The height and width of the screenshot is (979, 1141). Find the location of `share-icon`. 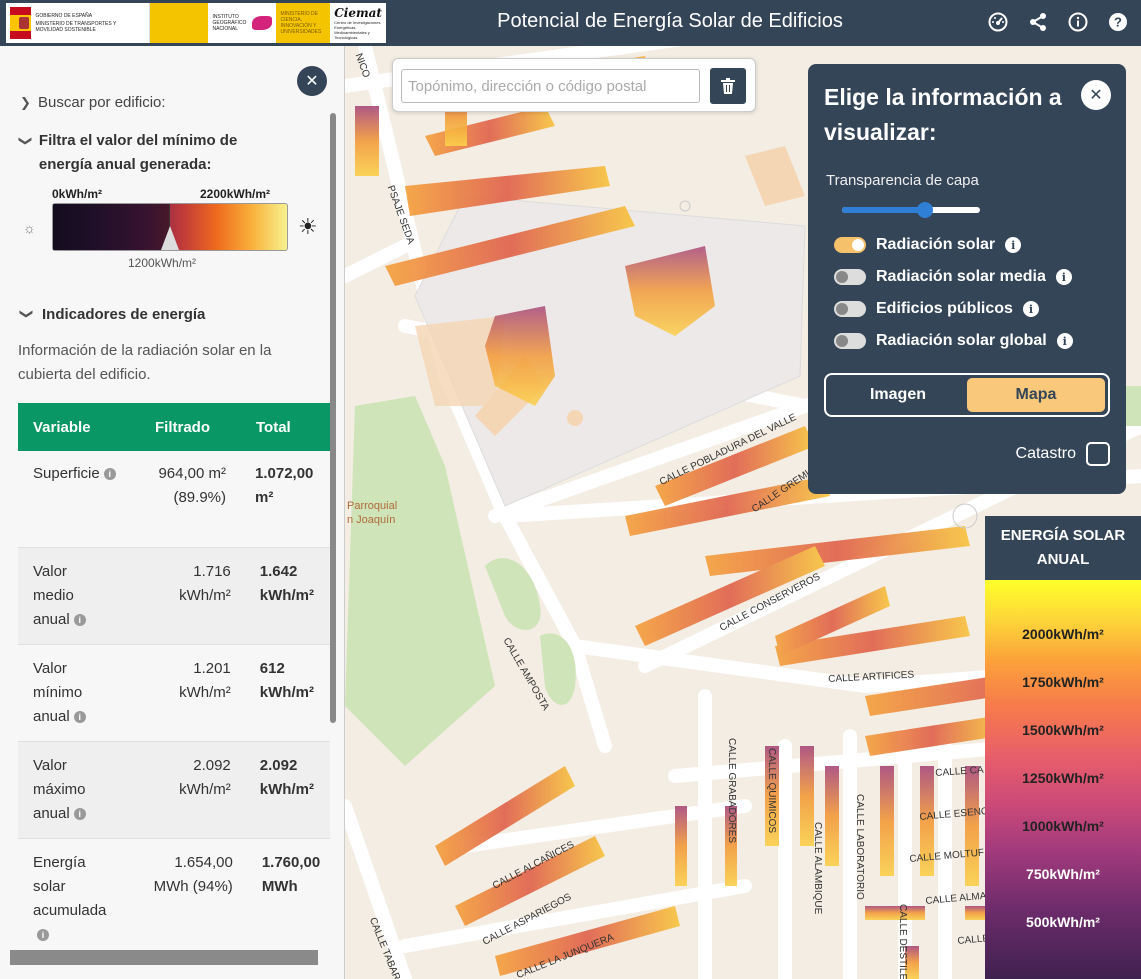

share-icon is located at coordinates (1038, 22).